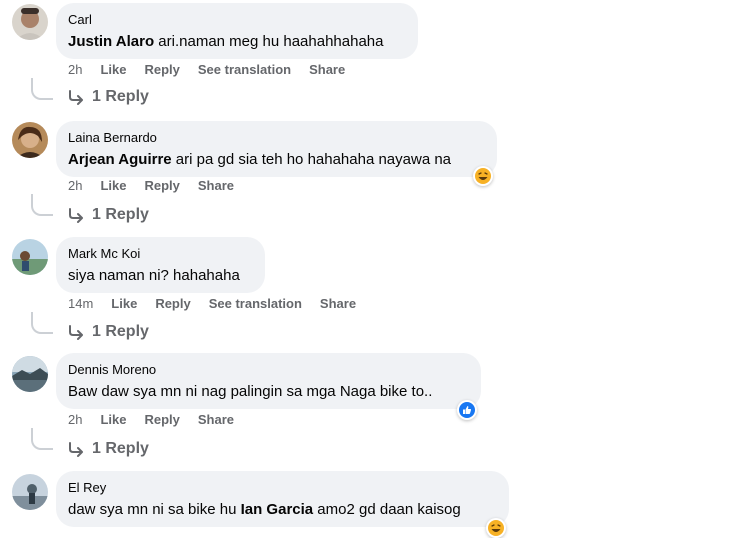  I want to click on comment-actions: 2h Like Reply See translation Share, so click(215, 69).